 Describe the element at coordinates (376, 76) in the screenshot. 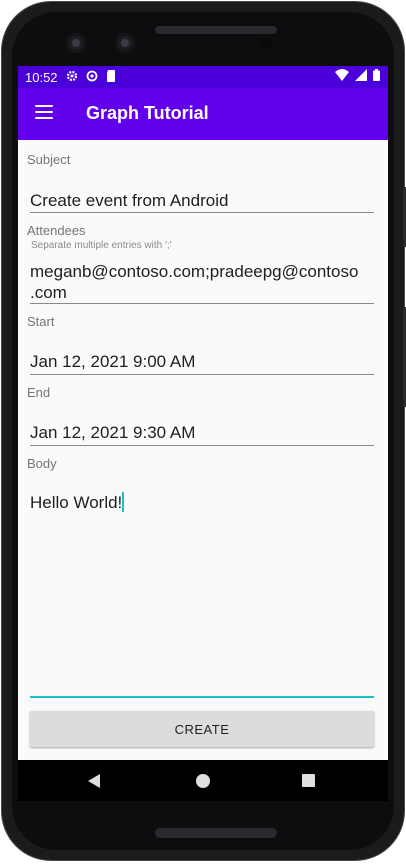

I see `battery-icon` at that location.